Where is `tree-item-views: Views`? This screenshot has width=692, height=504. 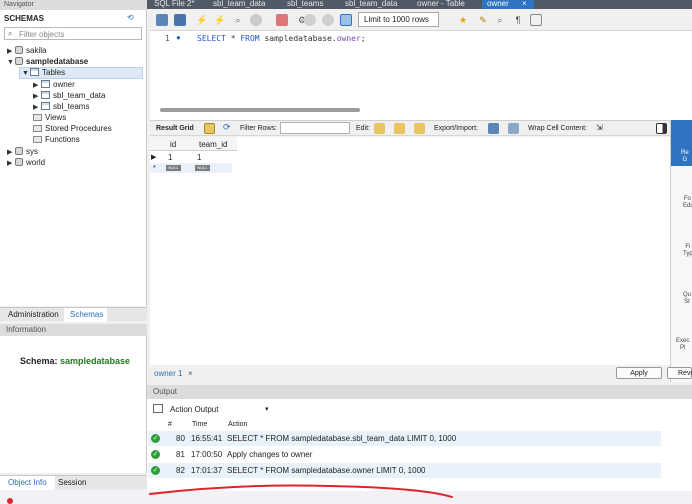
tree-item-views: Views is located at coordinates (49, 117).